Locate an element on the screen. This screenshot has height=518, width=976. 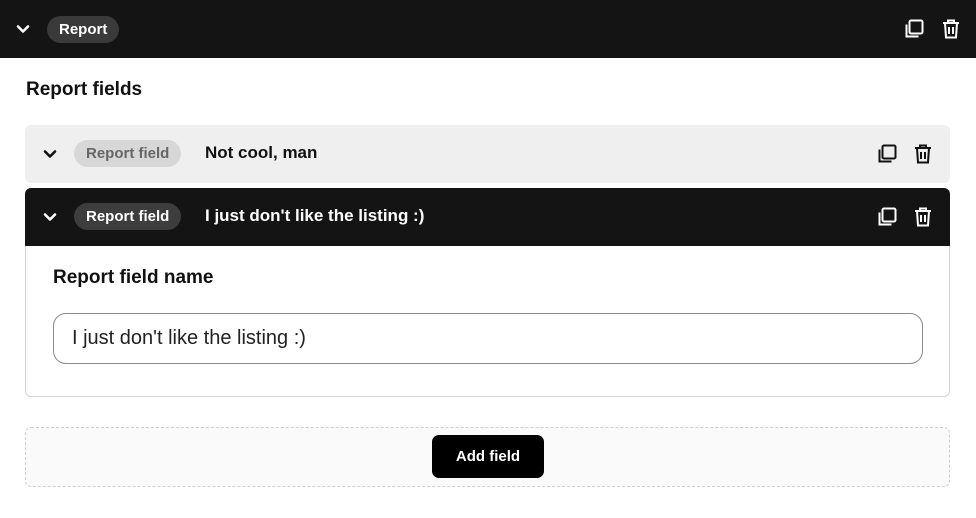
report-header: Report is located at coordinates (488, 29).